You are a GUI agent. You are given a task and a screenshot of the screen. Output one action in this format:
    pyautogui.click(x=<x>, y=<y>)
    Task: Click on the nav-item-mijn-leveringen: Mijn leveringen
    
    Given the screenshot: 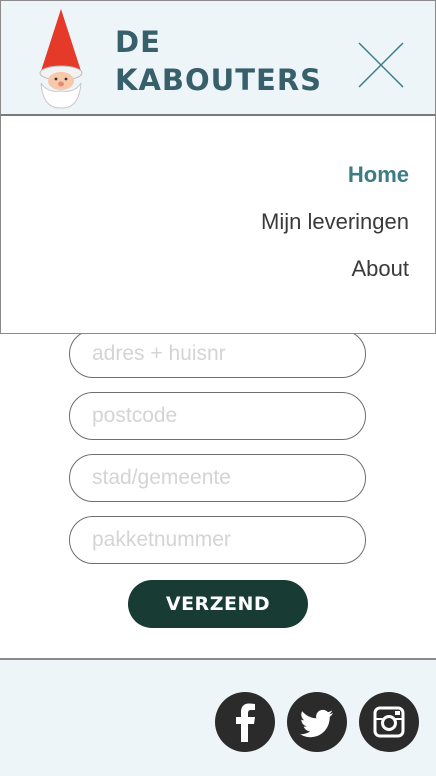 What is the action you would take?
    pyautogui.click(x=335, y=222)
    